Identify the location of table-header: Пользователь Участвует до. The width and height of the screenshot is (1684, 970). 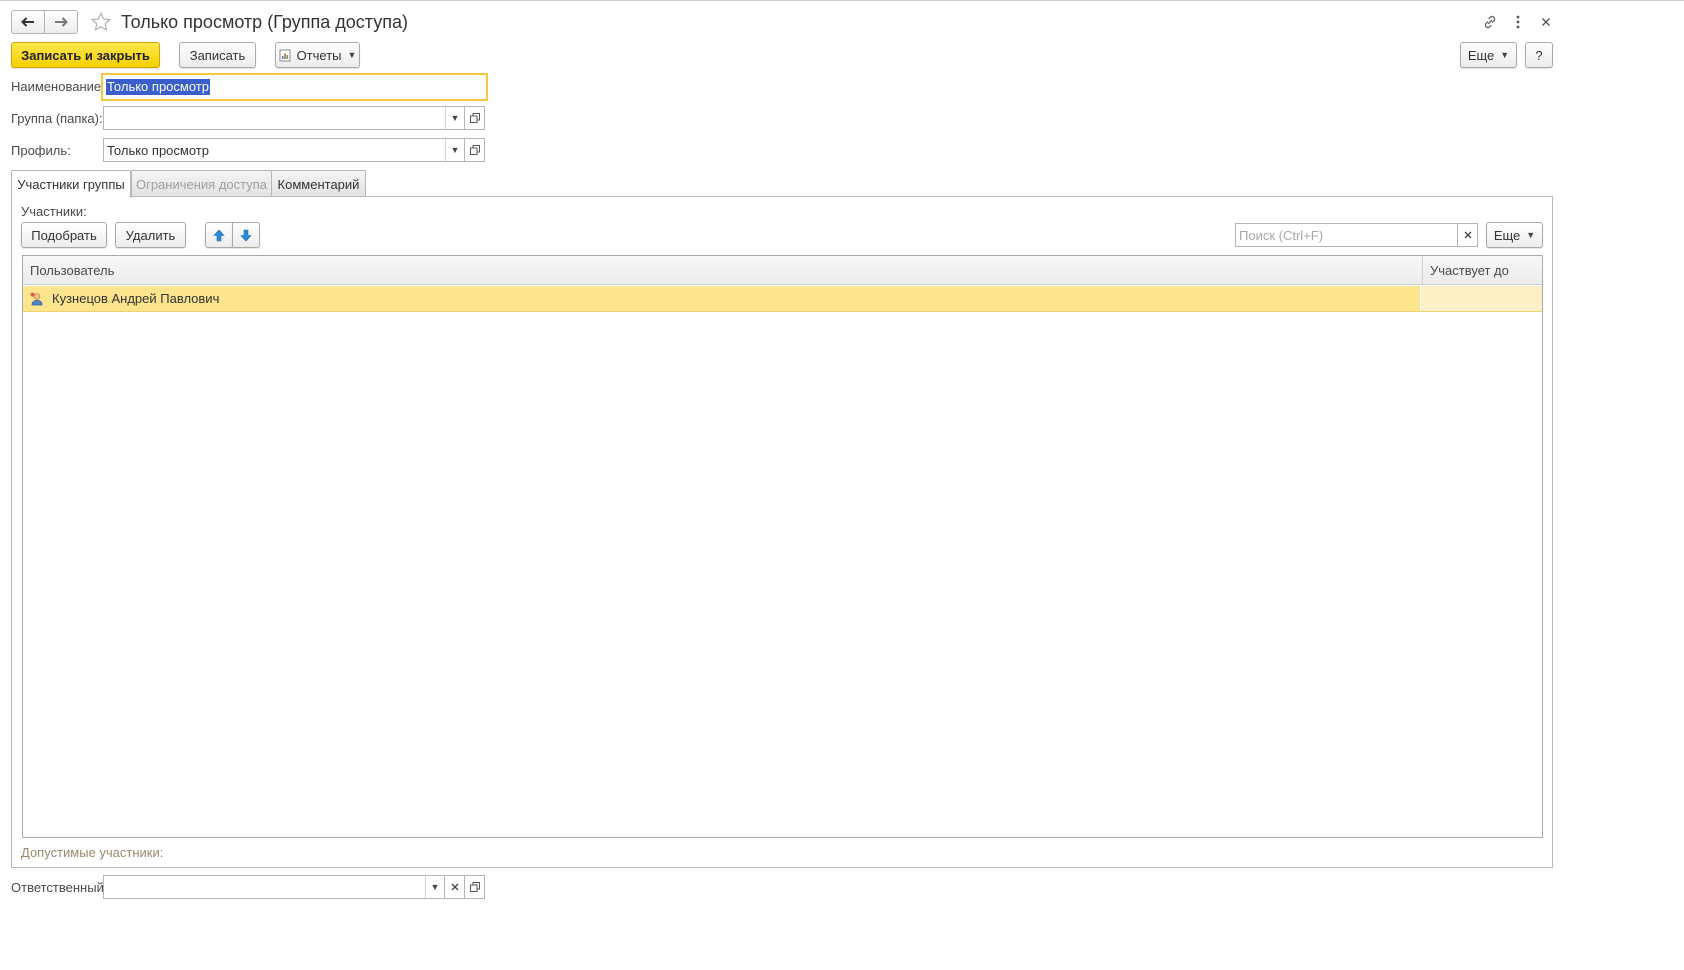
(782, 270).